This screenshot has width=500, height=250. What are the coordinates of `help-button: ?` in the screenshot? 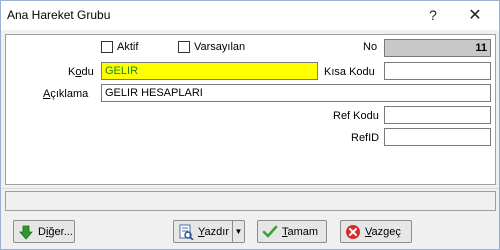 It's located at (433, 15).